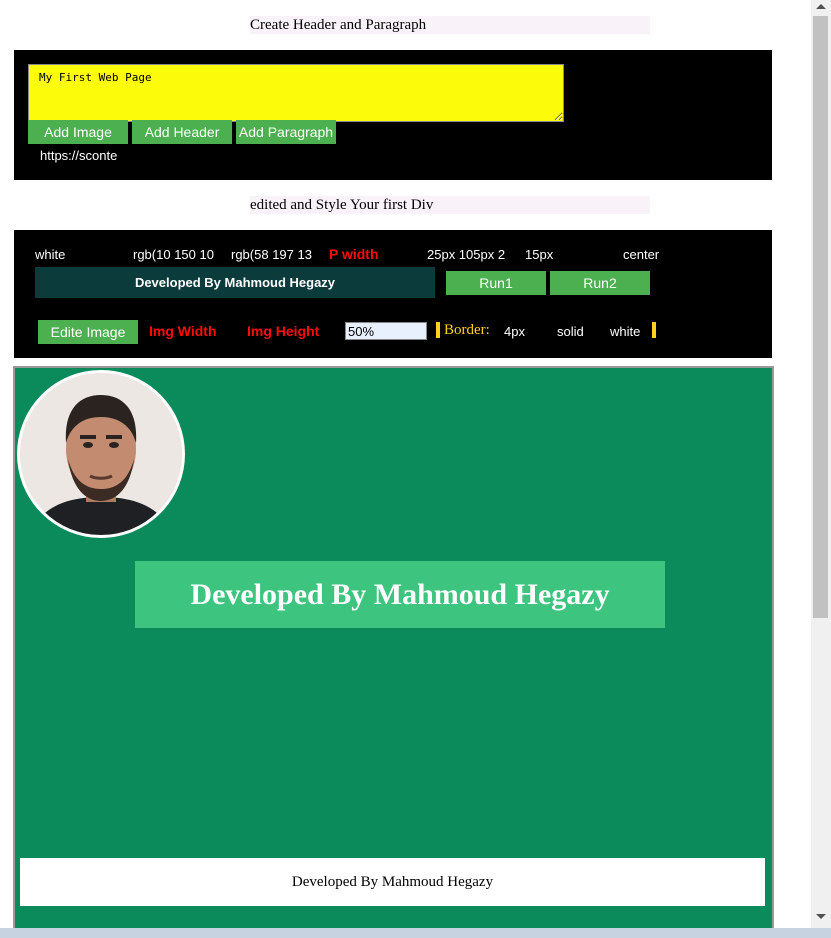 The image size is (831, 938). Describe the element at coordinates (625, 331) in the screenshot. I see `border-color-field: white` at that location.